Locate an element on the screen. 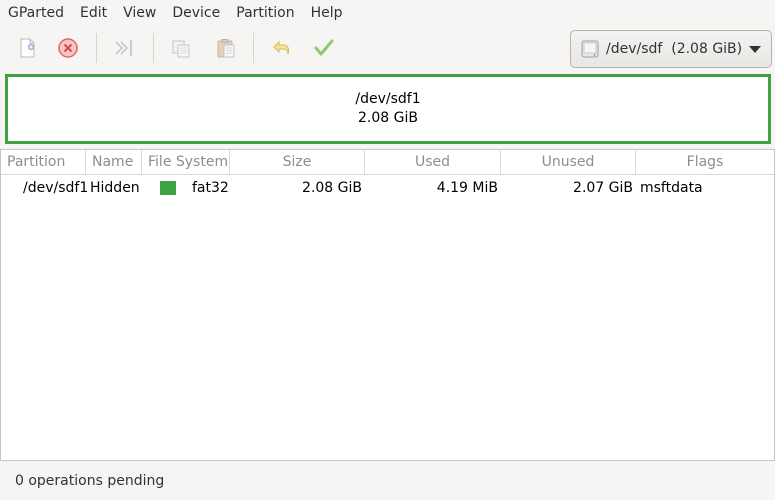 This screenshot has height=500, width=775. menu-help: Help is located at coordinates (327, 13).